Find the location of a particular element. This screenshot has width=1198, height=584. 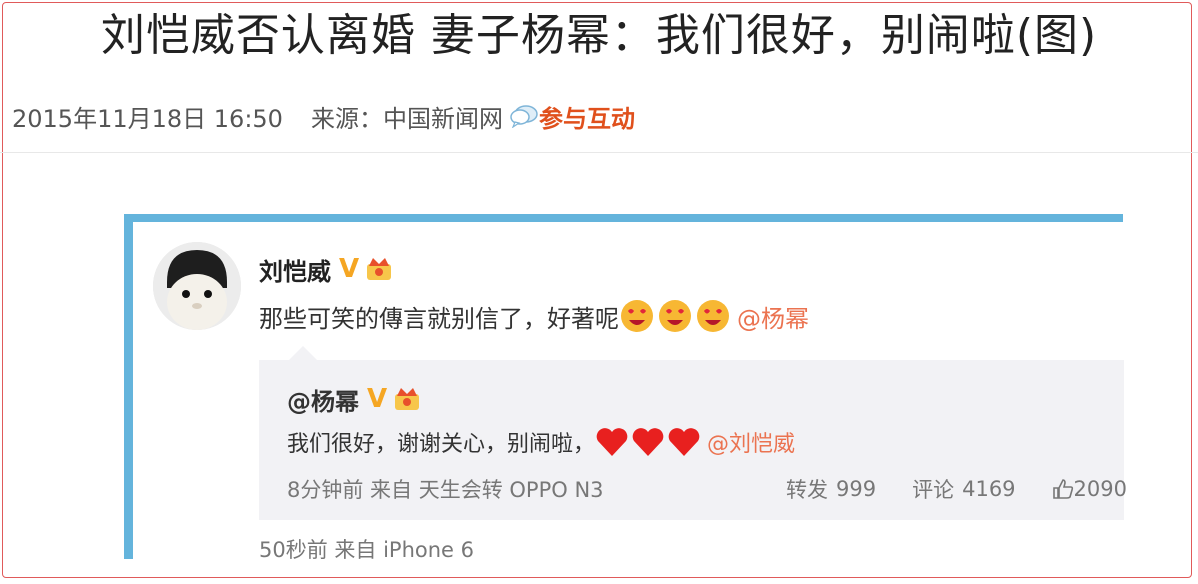

post-body: 那些可笑的傳言就别信了，好著呢 is located at coordinates (439, 318).